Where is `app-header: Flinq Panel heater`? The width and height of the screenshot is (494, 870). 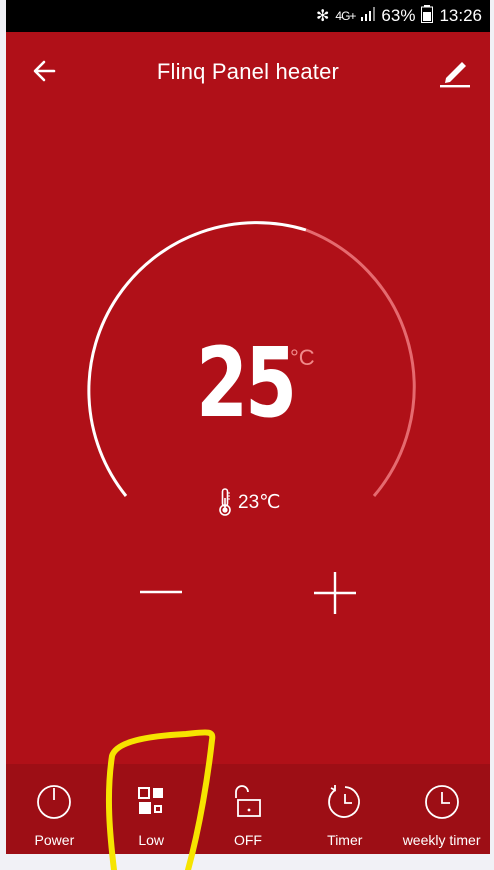 app-header: Flinq Panel heater is located at coordinates (248, 72).